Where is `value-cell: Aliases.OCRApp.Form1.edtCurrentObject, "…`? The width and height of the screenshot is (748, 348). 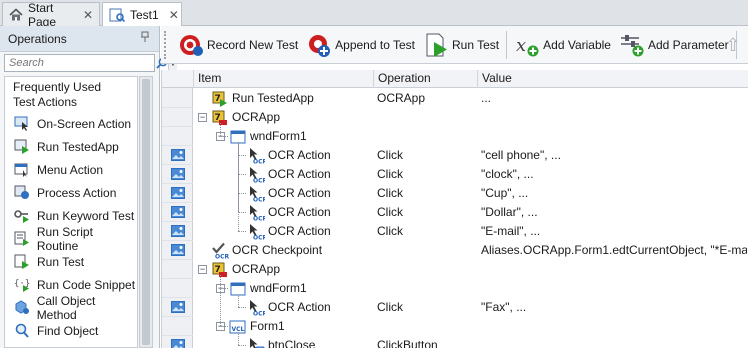 value-cell: Aliases.OCRApp.Form1.edtCurrentObject, "… is located at coordinates (614, 250).